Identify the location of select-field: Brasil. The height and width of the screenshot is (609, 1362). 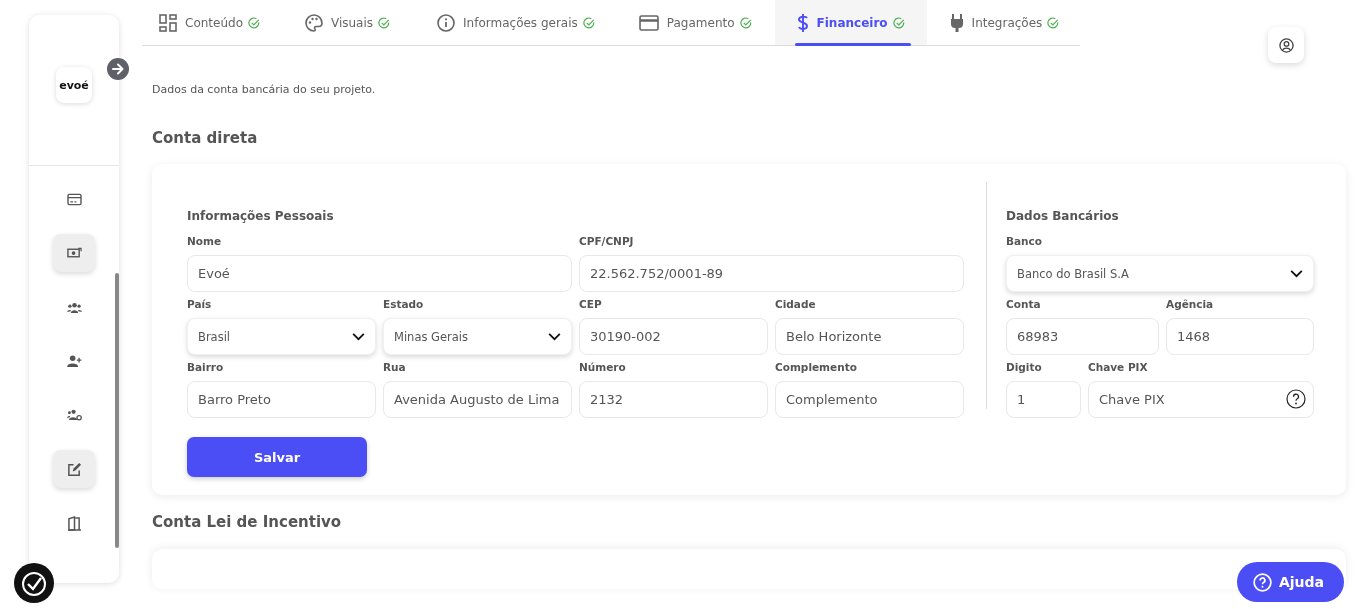
(281, 336).